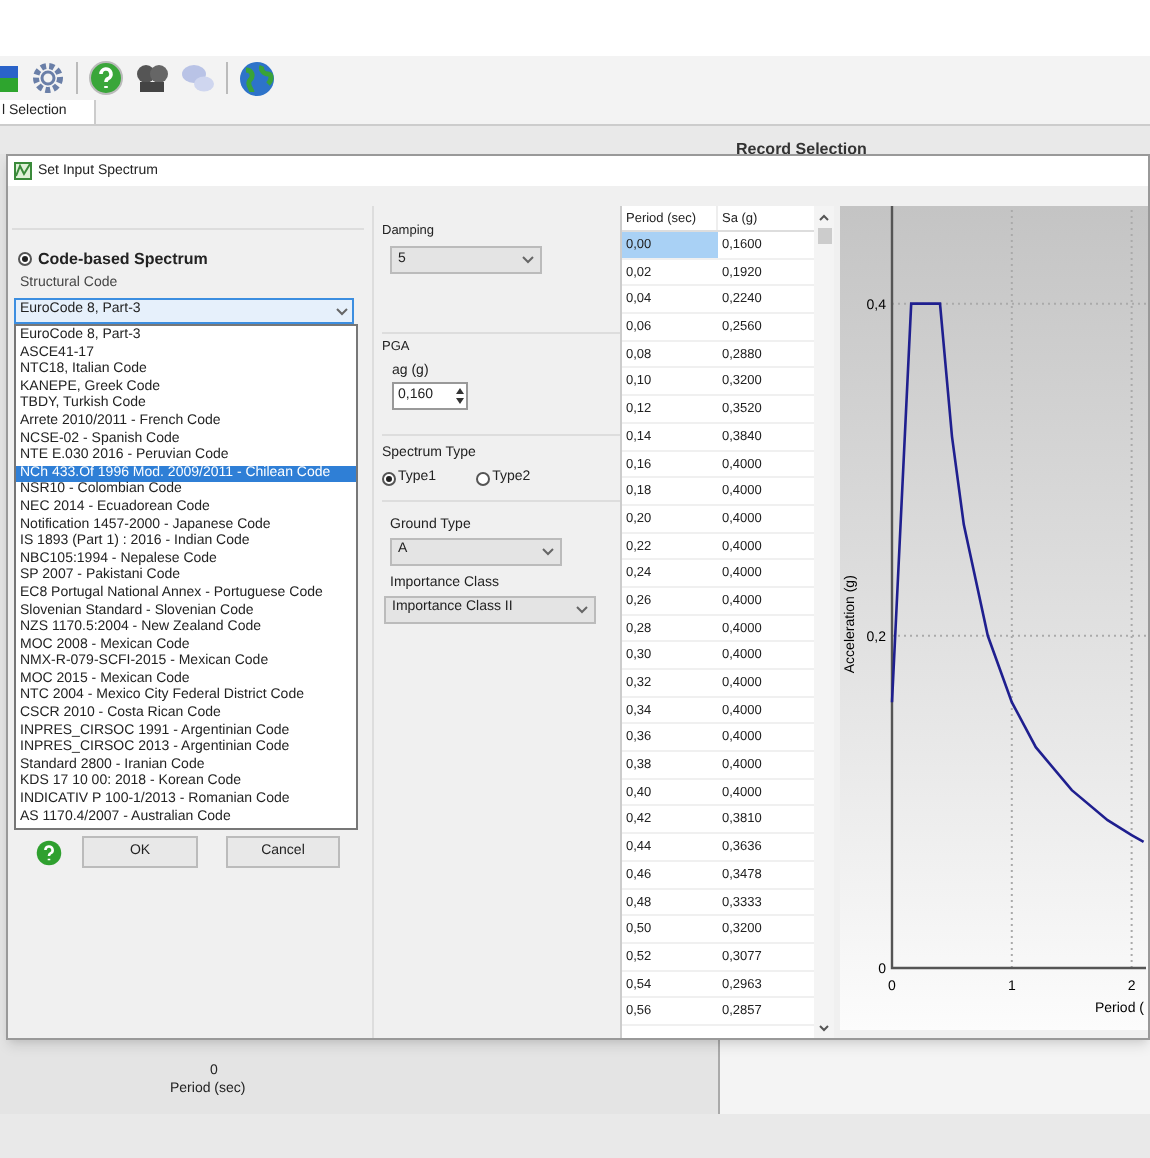 The width and height of the screenshot is (1150, 1158). Describe the element at coordinates (23, 171) in the screenshot. I see `chart-icon` at that location.